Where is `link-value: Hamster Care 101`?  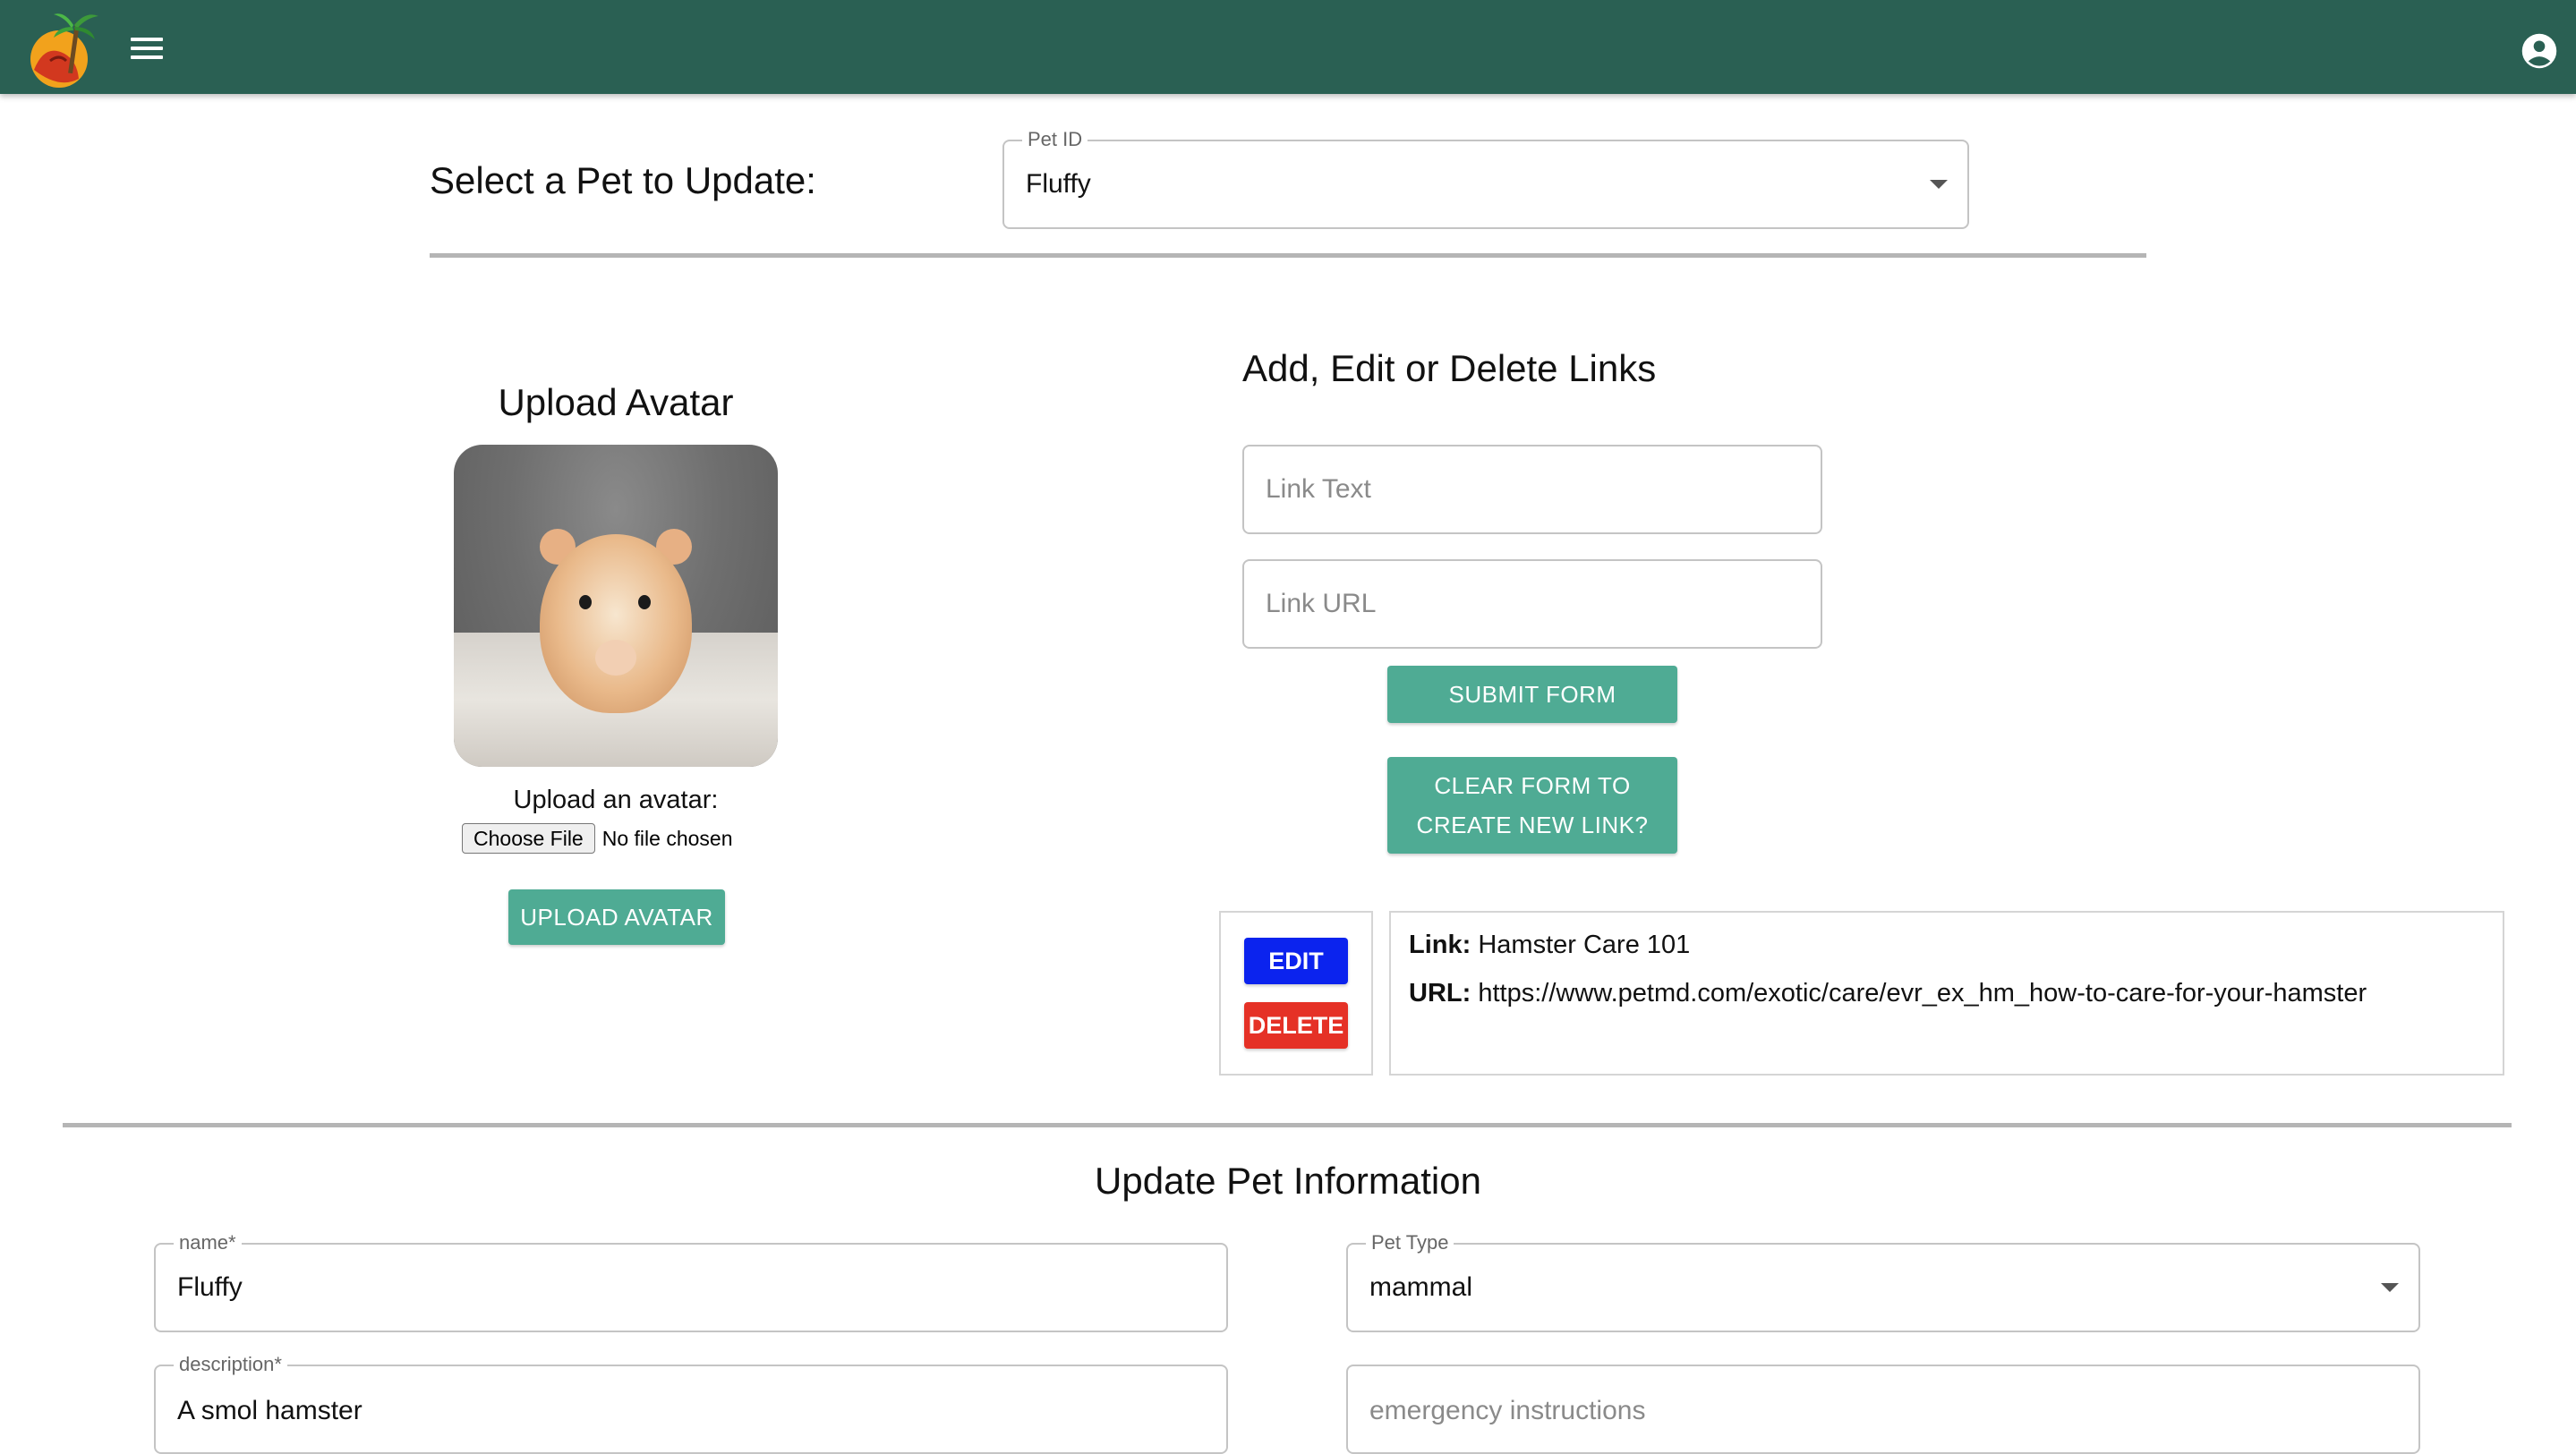
link-value: Hamster Care 101 is located at coordinates (1584, 945).